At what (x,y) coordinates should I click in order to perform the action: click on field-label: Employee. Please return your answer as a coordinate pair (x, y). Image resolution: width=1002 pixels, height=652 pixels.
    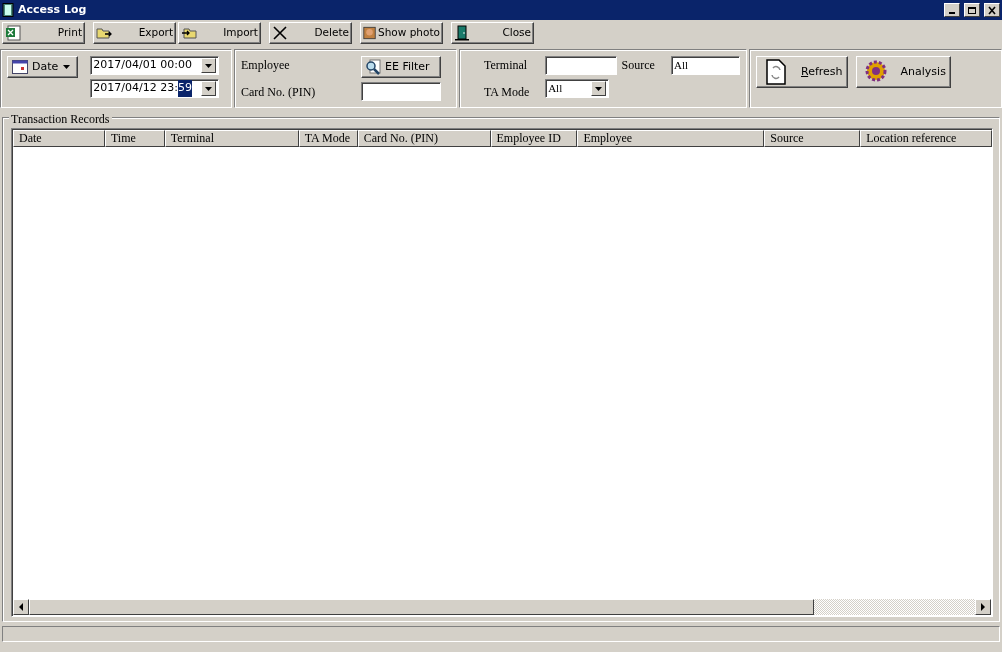
    Looking at the image, I should click on (266, 65).